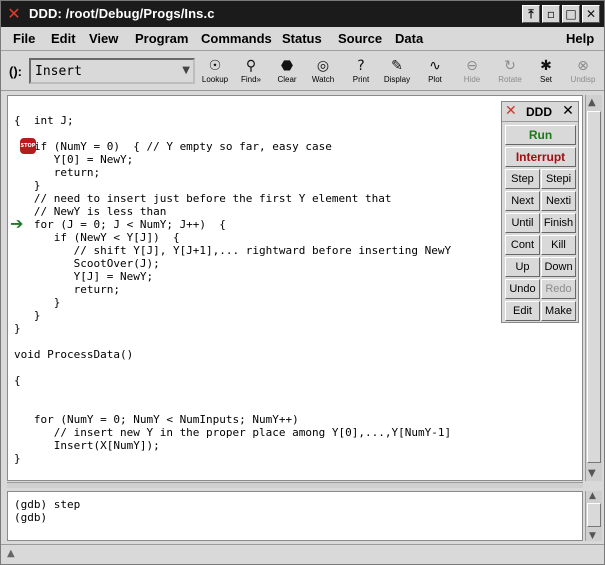 This screenshot has height=565, width=605. Describe the element at coordinates (17, 380) in the screenshot. I see `source-line: {` at that location.